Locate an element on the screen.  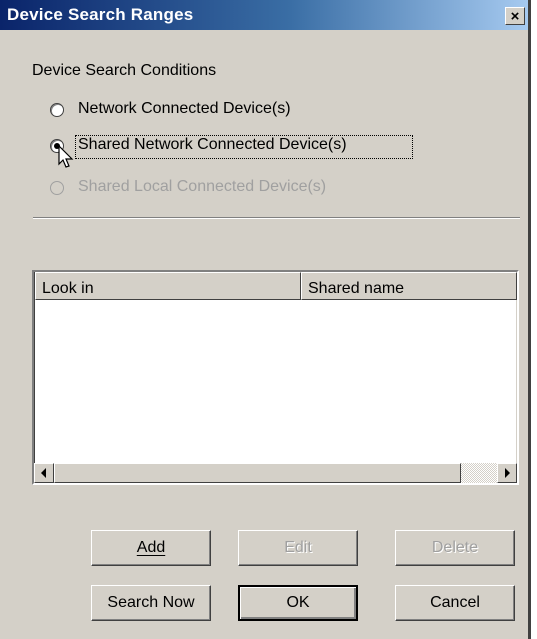
search-conditions-label: Device Search Conditions is located at coordinates (124, 70).